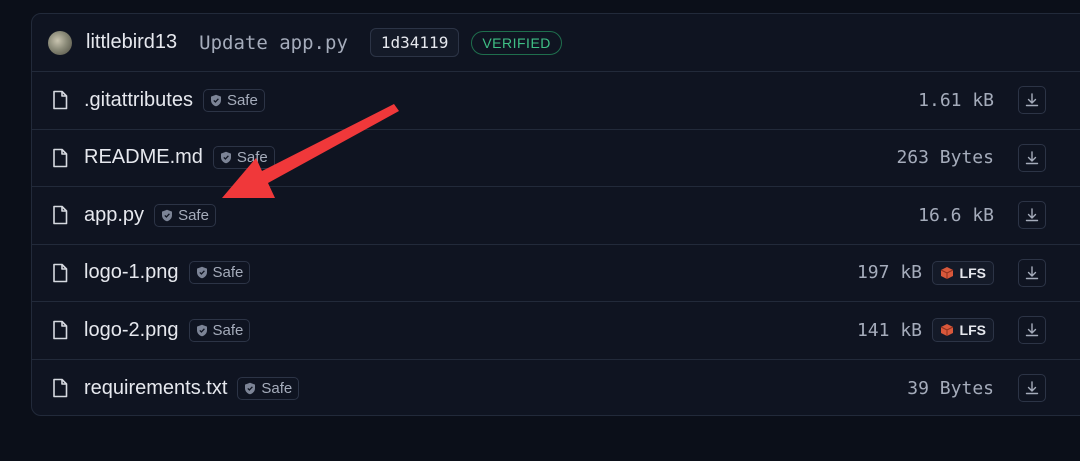 The height and width of the screenshot is (461, 1080). What do you see at coordinates (414, 42) in the screenshot?
I see `commit-hash: 1d34119` at bounding box center [414, 42].